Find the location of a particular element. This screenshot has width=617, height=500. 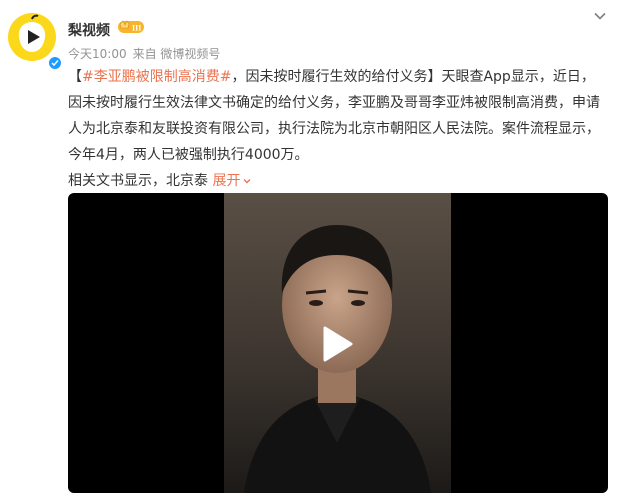

expand-label: 展开 is located at coordinates (226, 181).